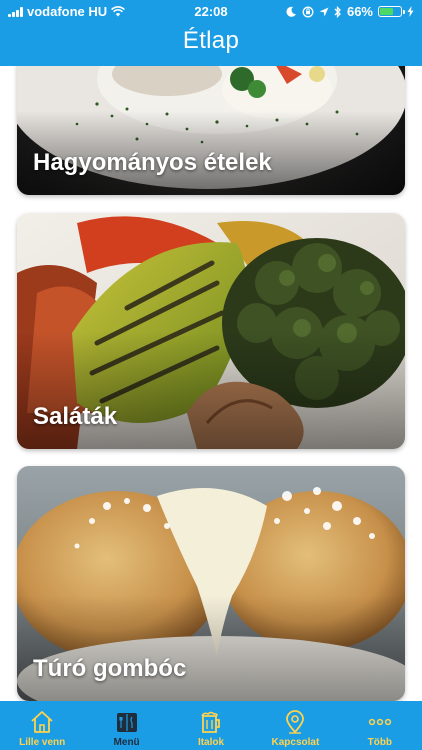 This screenshot has height=750, width=422. I want to click on rotation-lock-icon, so click(308, 11).